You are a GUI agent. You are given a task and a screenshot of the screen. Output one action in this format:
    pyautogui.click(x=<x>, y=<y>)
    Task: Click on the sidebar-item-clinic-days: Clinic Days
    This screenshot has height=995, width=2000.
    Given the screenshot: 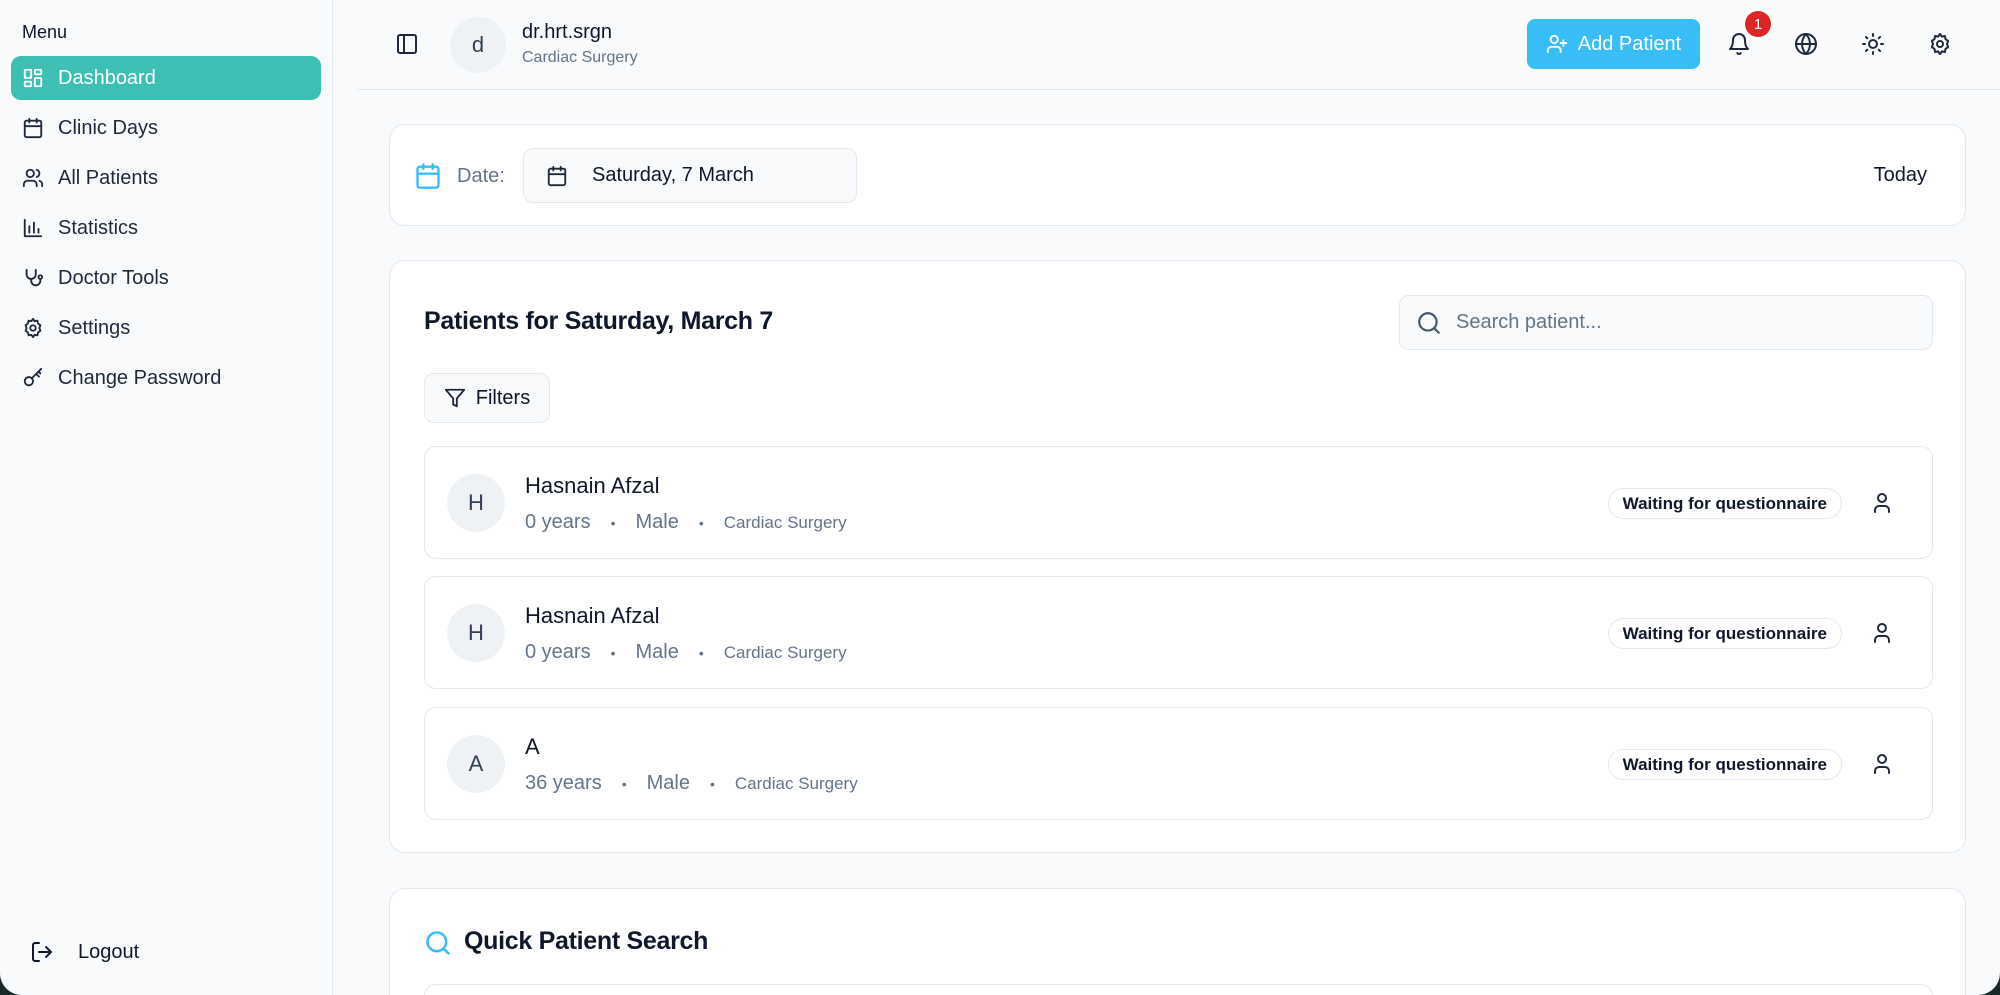 What is the action you would take?
    pyautogui.click(x=166, y=128)
    